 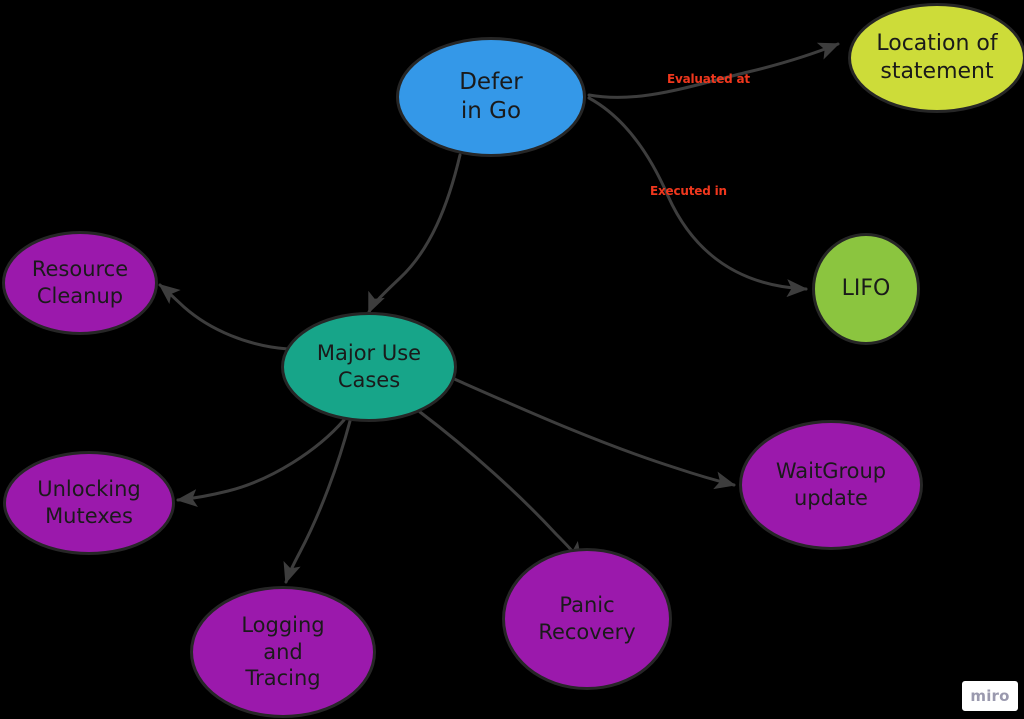 I want to click on edge-defer-to-location, so click(x=713, y=70).